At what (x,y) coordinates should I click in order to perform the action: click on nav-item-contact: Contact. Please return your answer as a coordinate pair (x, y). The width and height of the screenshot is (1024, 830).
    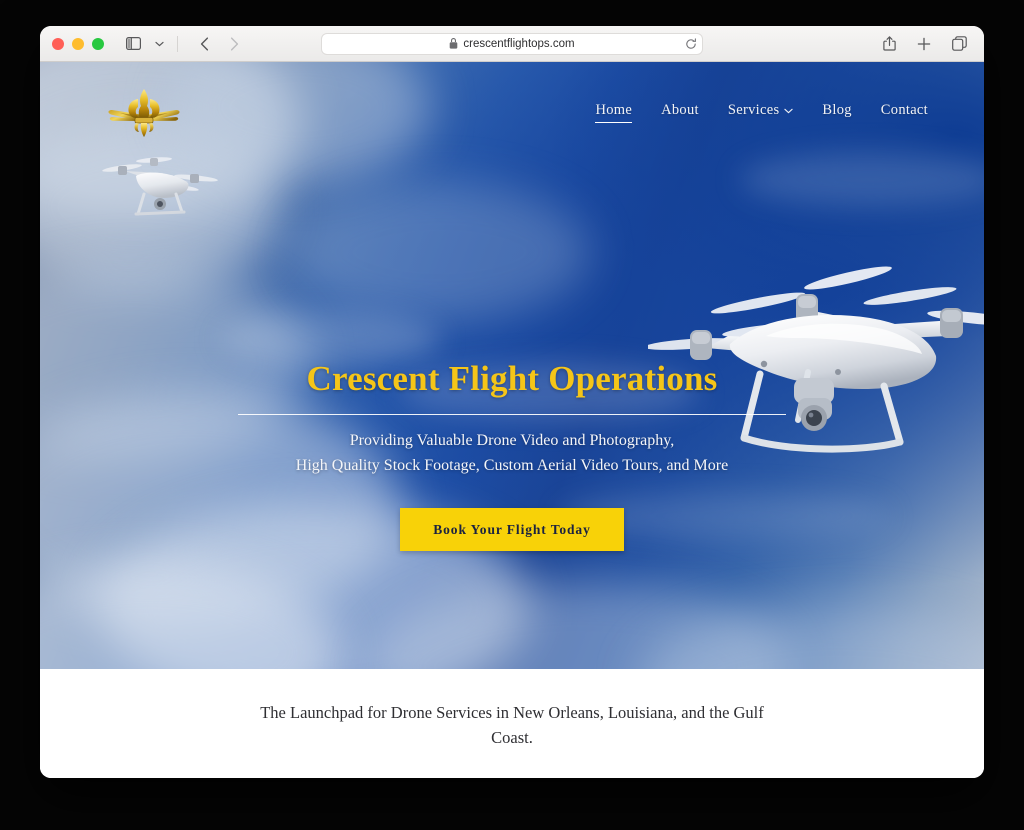
    Looking at the image, I should click on (904, 112).